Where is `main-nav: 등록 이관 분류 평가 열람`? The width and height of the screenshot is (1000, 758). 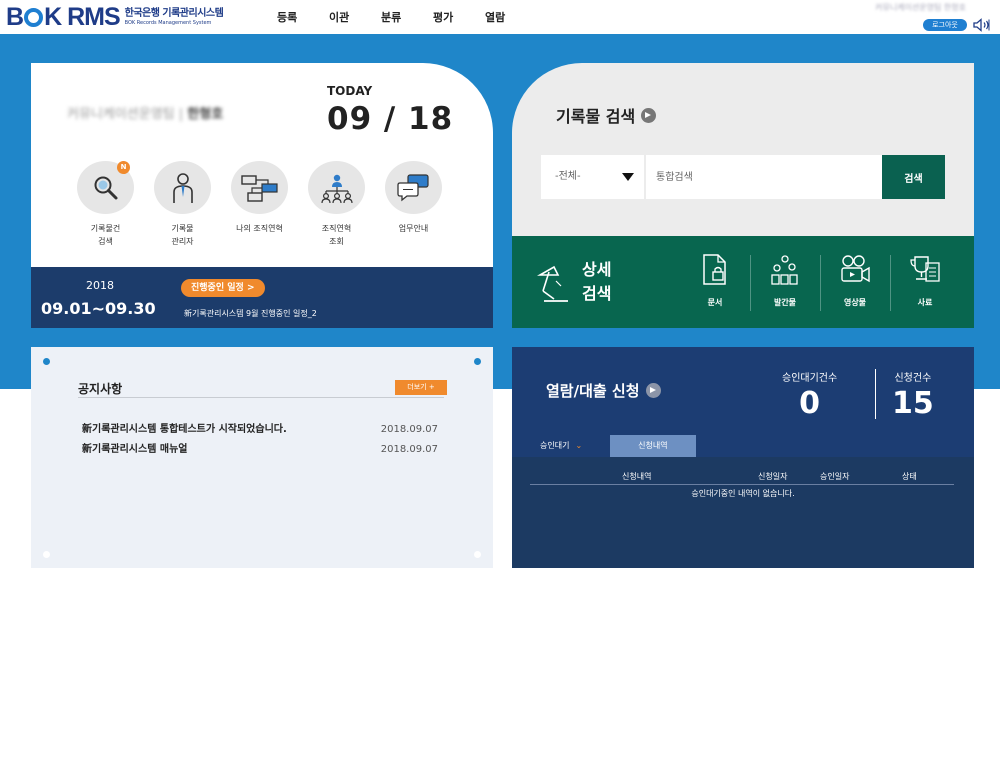
main-nav: 등록 이관 분류 평가 열람 is located at coordinates (407, 17).